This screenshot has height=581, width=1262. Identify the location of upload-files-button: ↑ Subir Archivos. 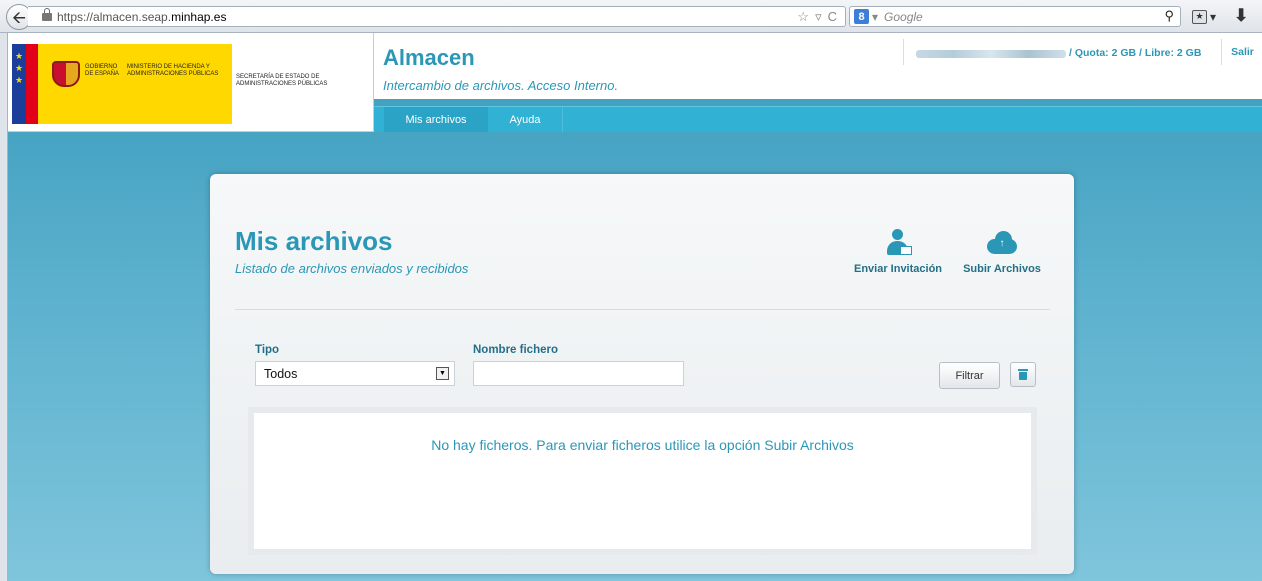
(1002, 252).